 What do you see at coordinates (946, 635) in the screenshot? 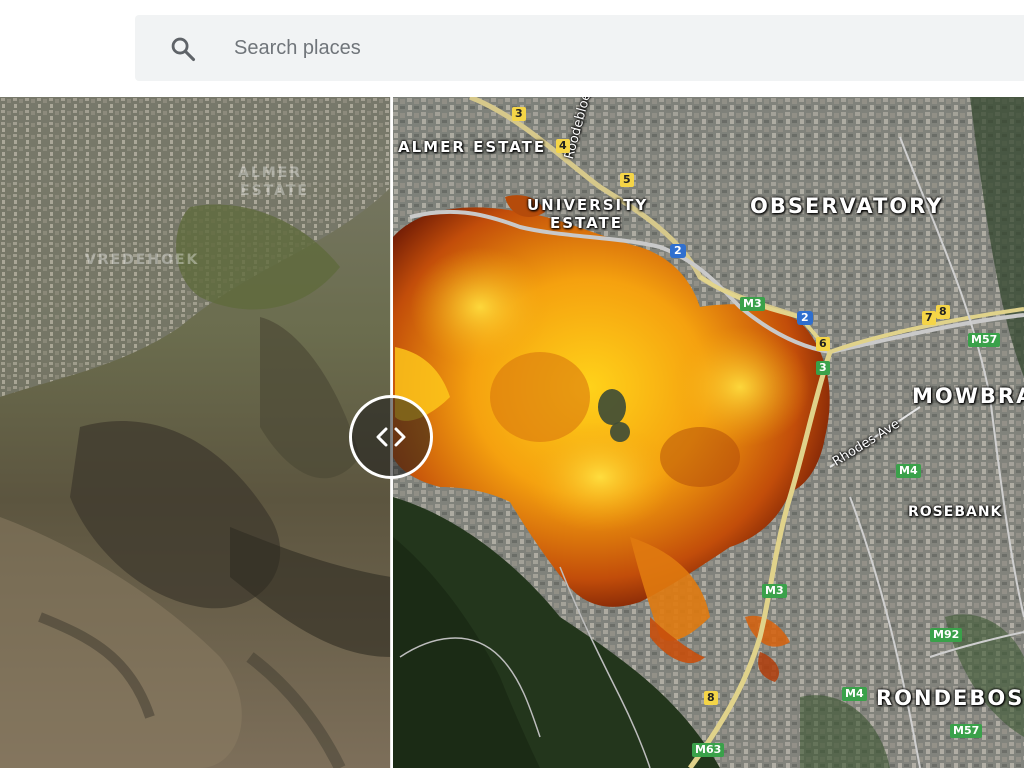
I see `route-shield: M92` at bounding box center [946, 635].